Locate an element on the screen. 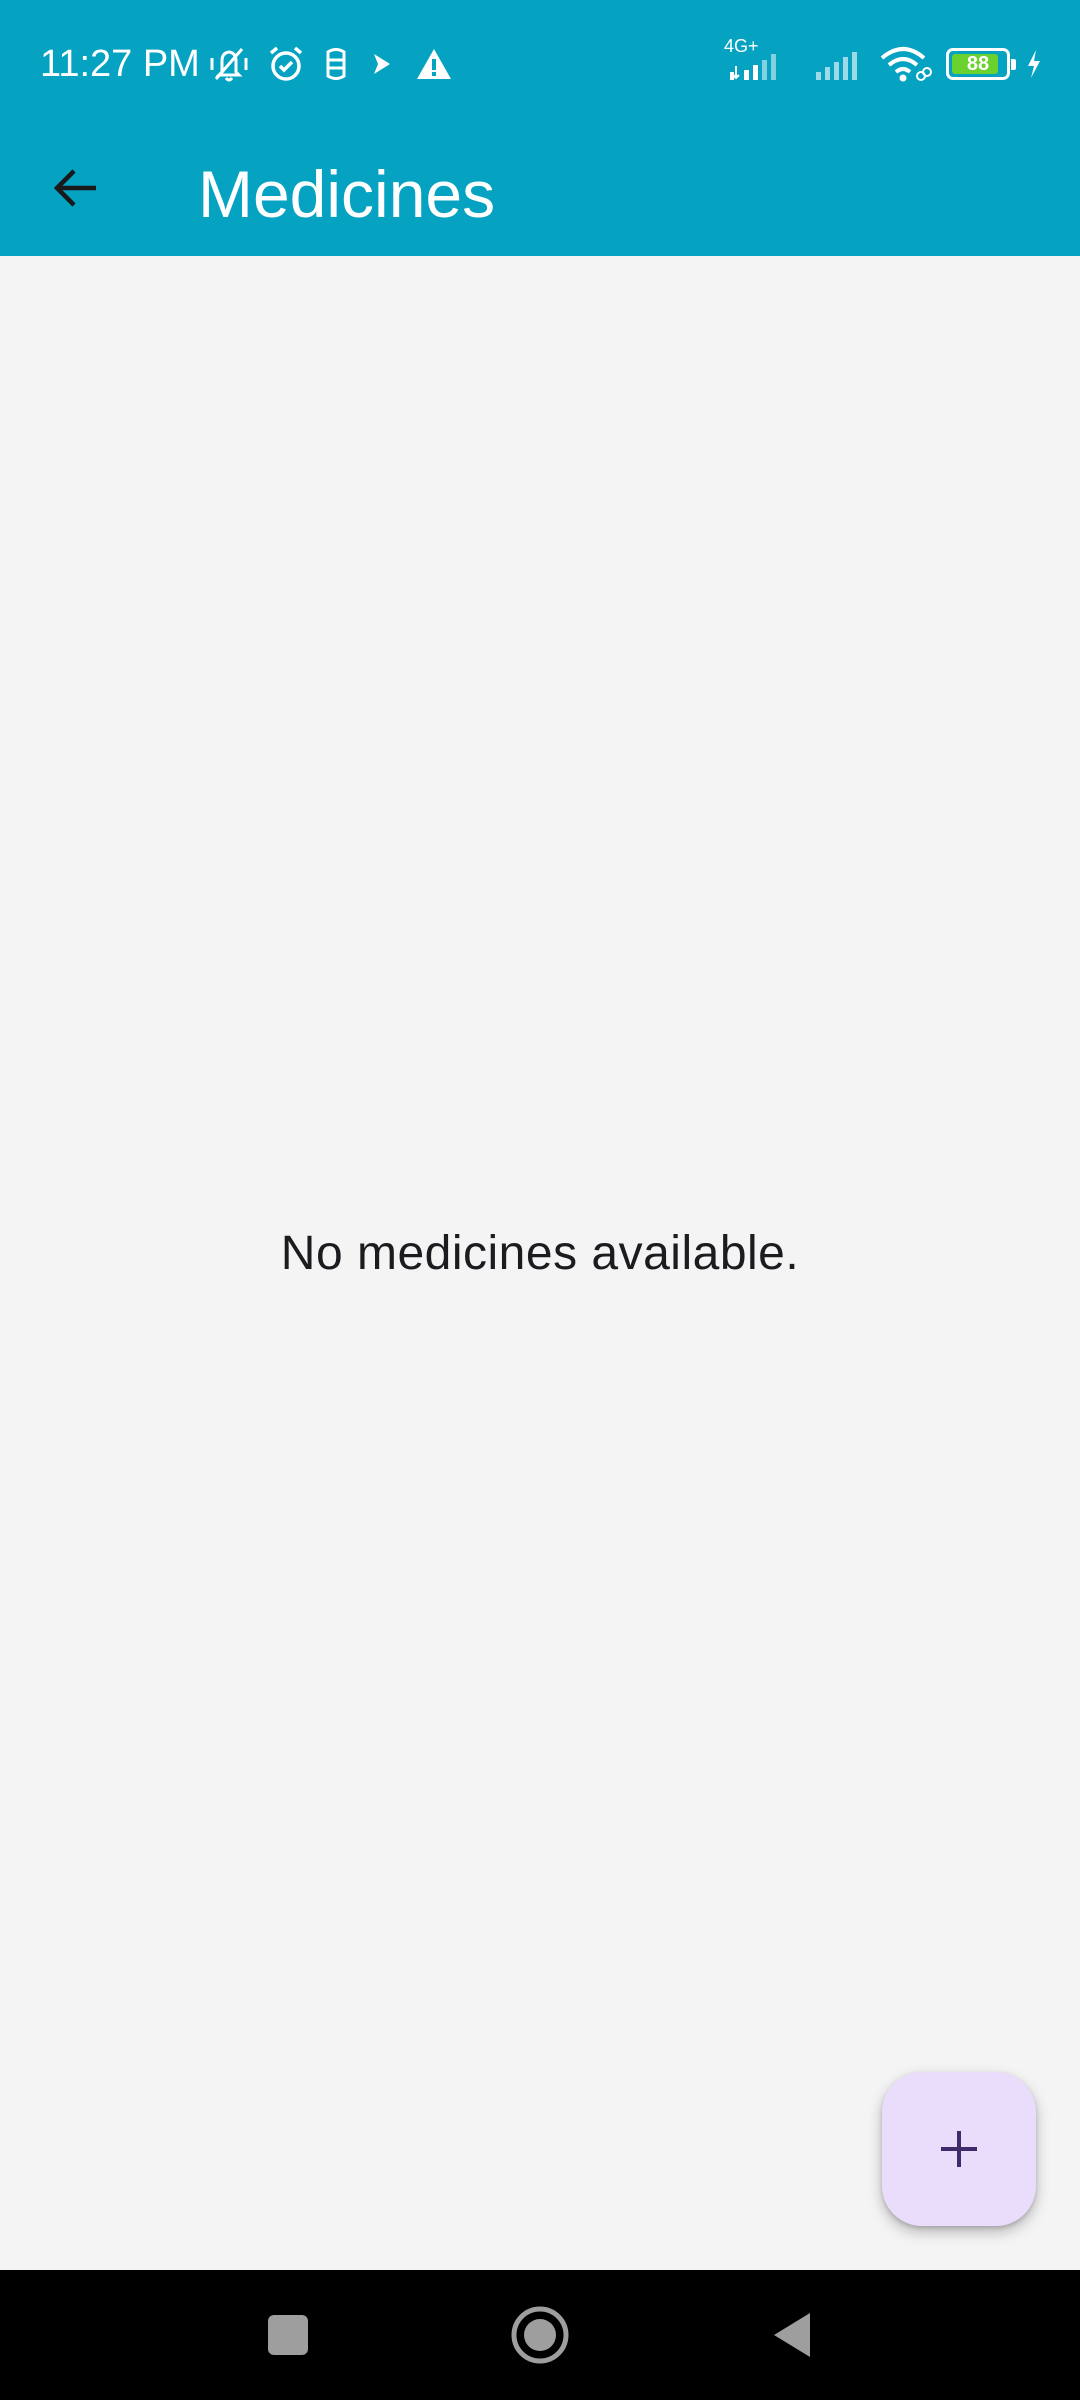 The height and width of the screenshot is (2400, 1080). empty-state-message: No medicines available. is located at coordinates (540, 1253).